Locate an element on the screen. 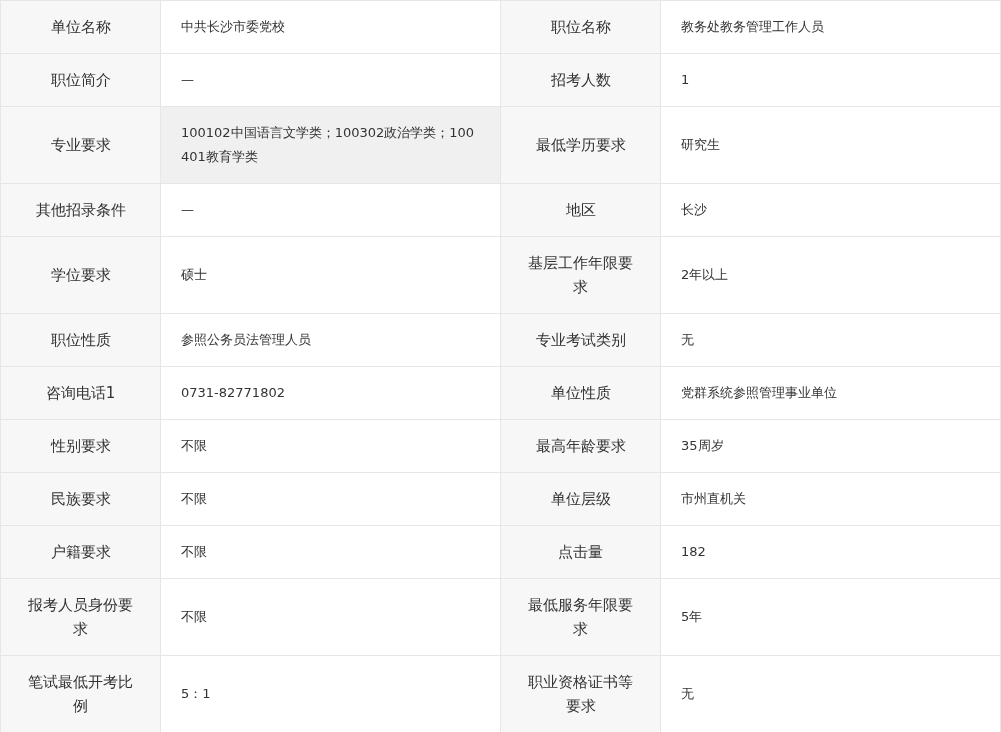  field-value: 研究生 is located at coordinates (830, 145).